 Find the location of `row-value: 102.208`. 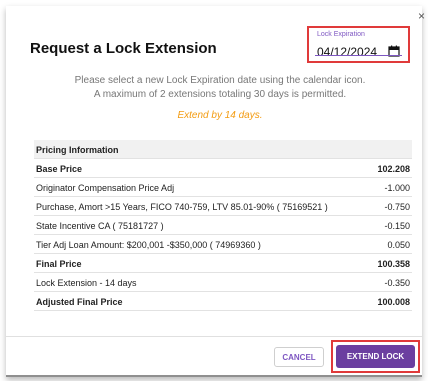

row-value: 102.208 is located at coordinates (393, 169).